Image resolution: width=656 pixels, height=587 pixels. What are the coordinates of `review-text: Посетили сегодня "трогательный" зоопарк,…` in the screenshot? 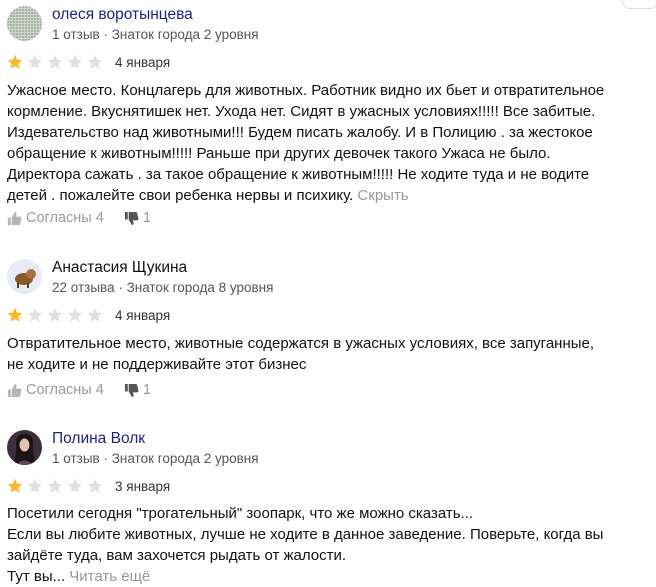 It's located at (327, 545).